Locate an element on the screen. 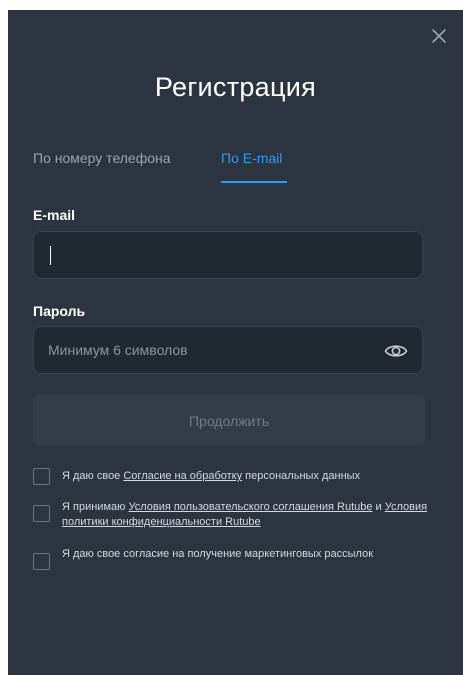 The image size is (463, 675). active-tab-indicator is located at coordinates (254, 182).